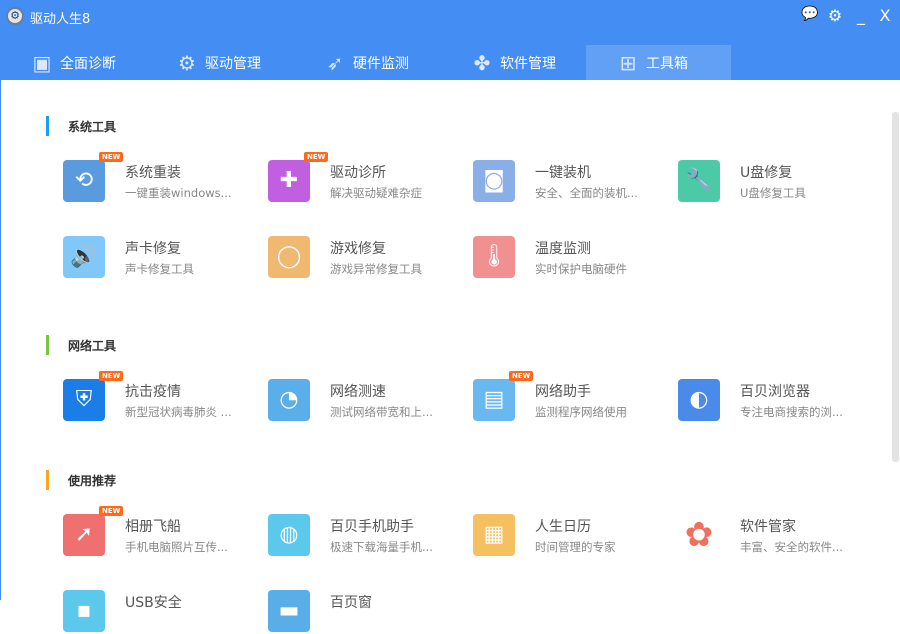 This screenshot has width=900, height=634. Describe the element at coordinates (60, 19) in the screenshot. I see `app-title: 驱动人生8` at that location.